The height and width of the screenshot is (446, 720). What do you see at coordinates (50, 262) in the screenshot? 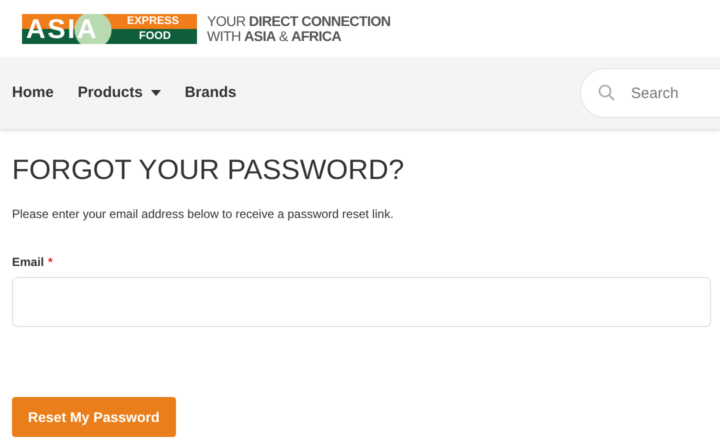
I see `required-mark: *` at bounding box center [50, 262].